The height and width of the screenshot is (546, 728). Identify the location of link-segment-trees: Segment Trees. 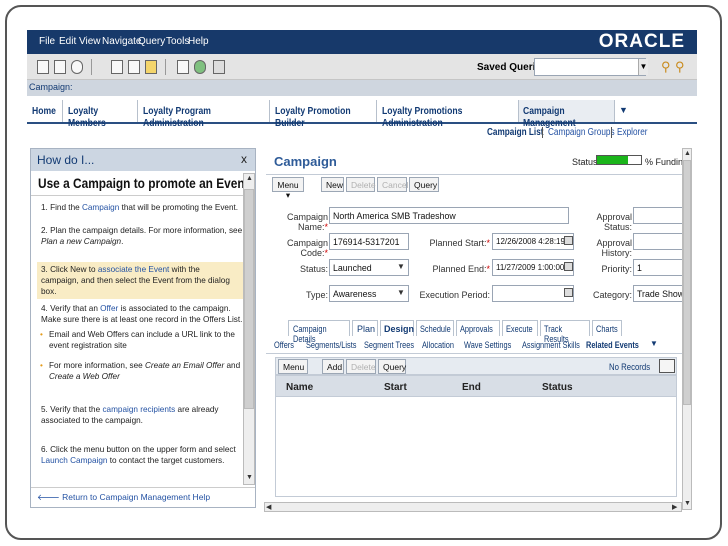
(389, 345).